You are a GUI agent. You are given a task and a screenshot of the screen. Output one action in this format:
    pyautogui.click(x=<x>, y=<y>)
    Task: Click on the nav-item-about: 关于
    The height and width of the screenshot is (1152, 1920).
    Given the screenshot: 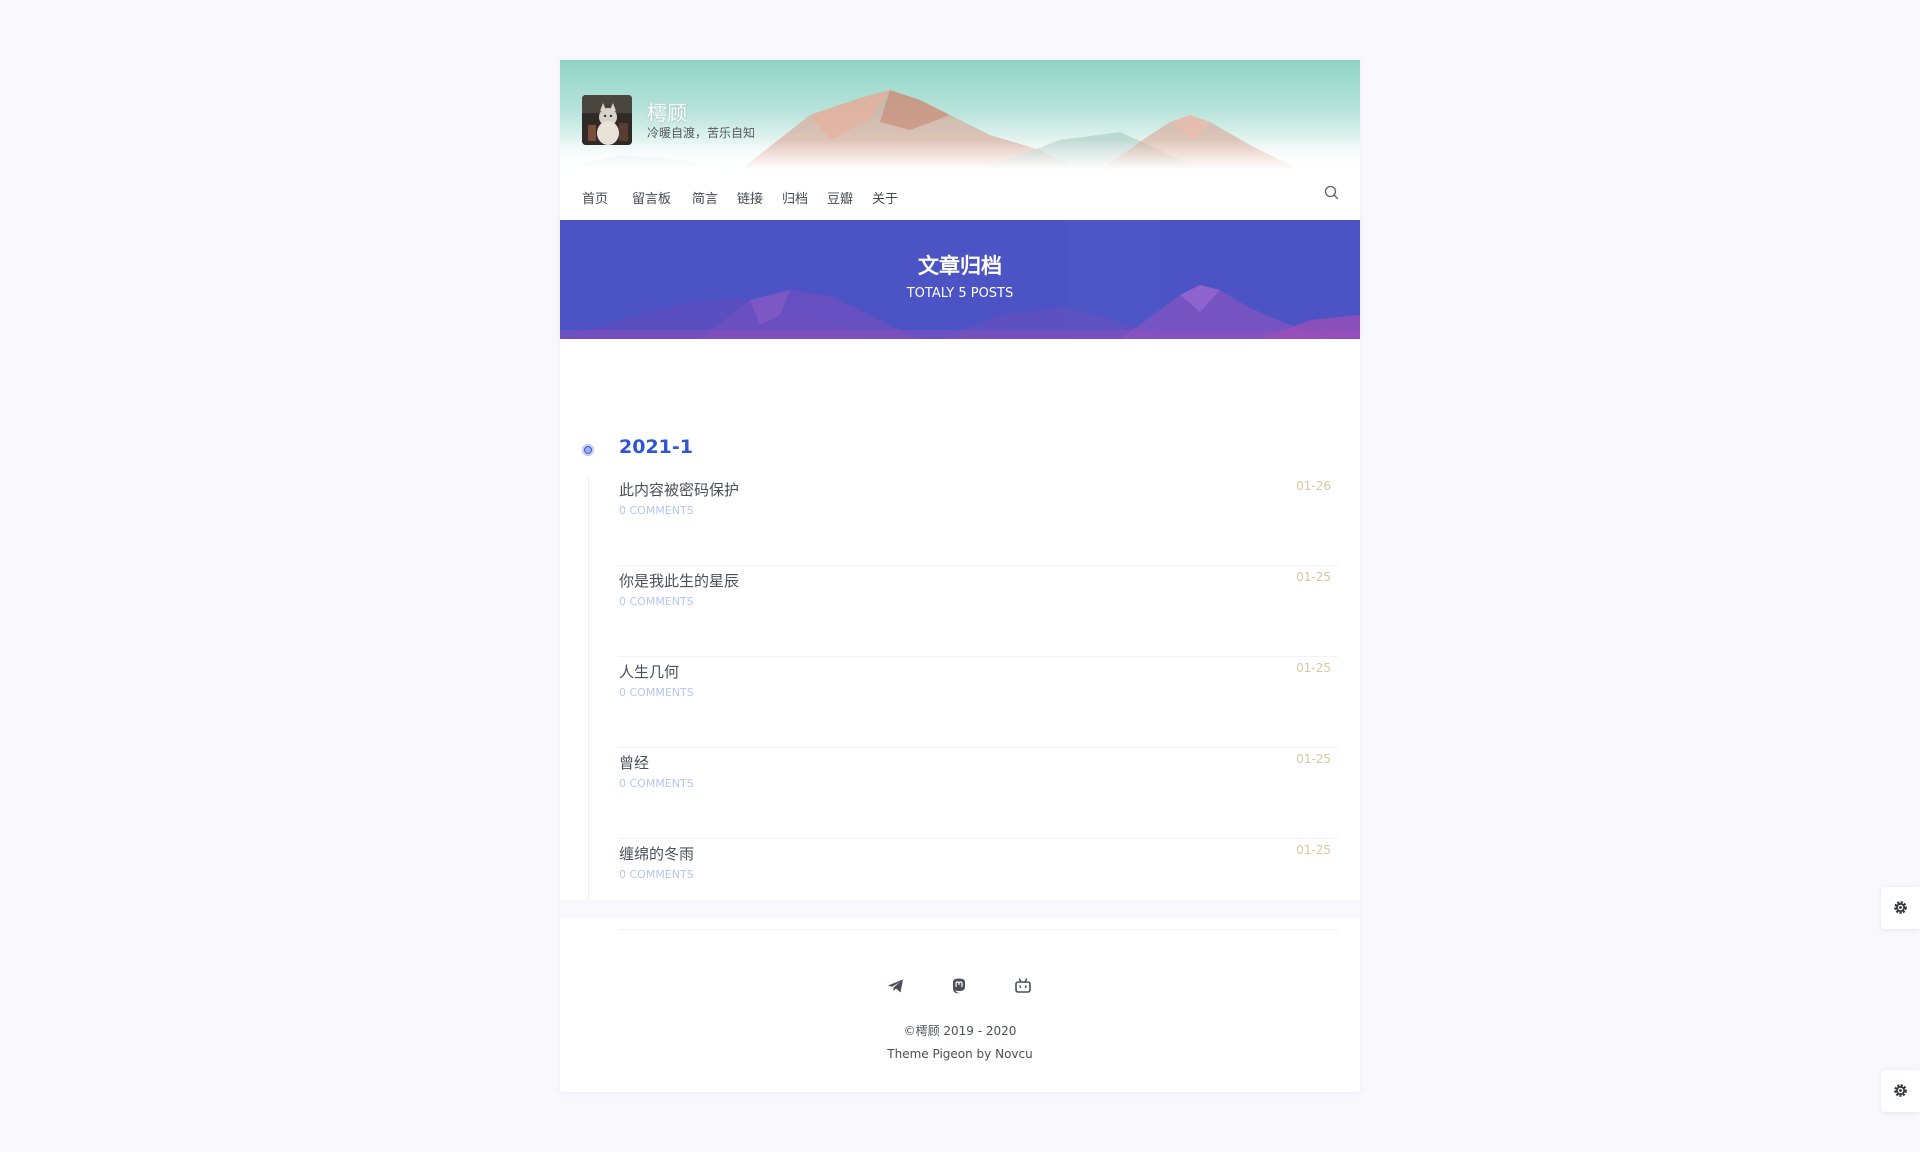 What is the action you would take?
    pyautogui.click(x=885, y=197)
    